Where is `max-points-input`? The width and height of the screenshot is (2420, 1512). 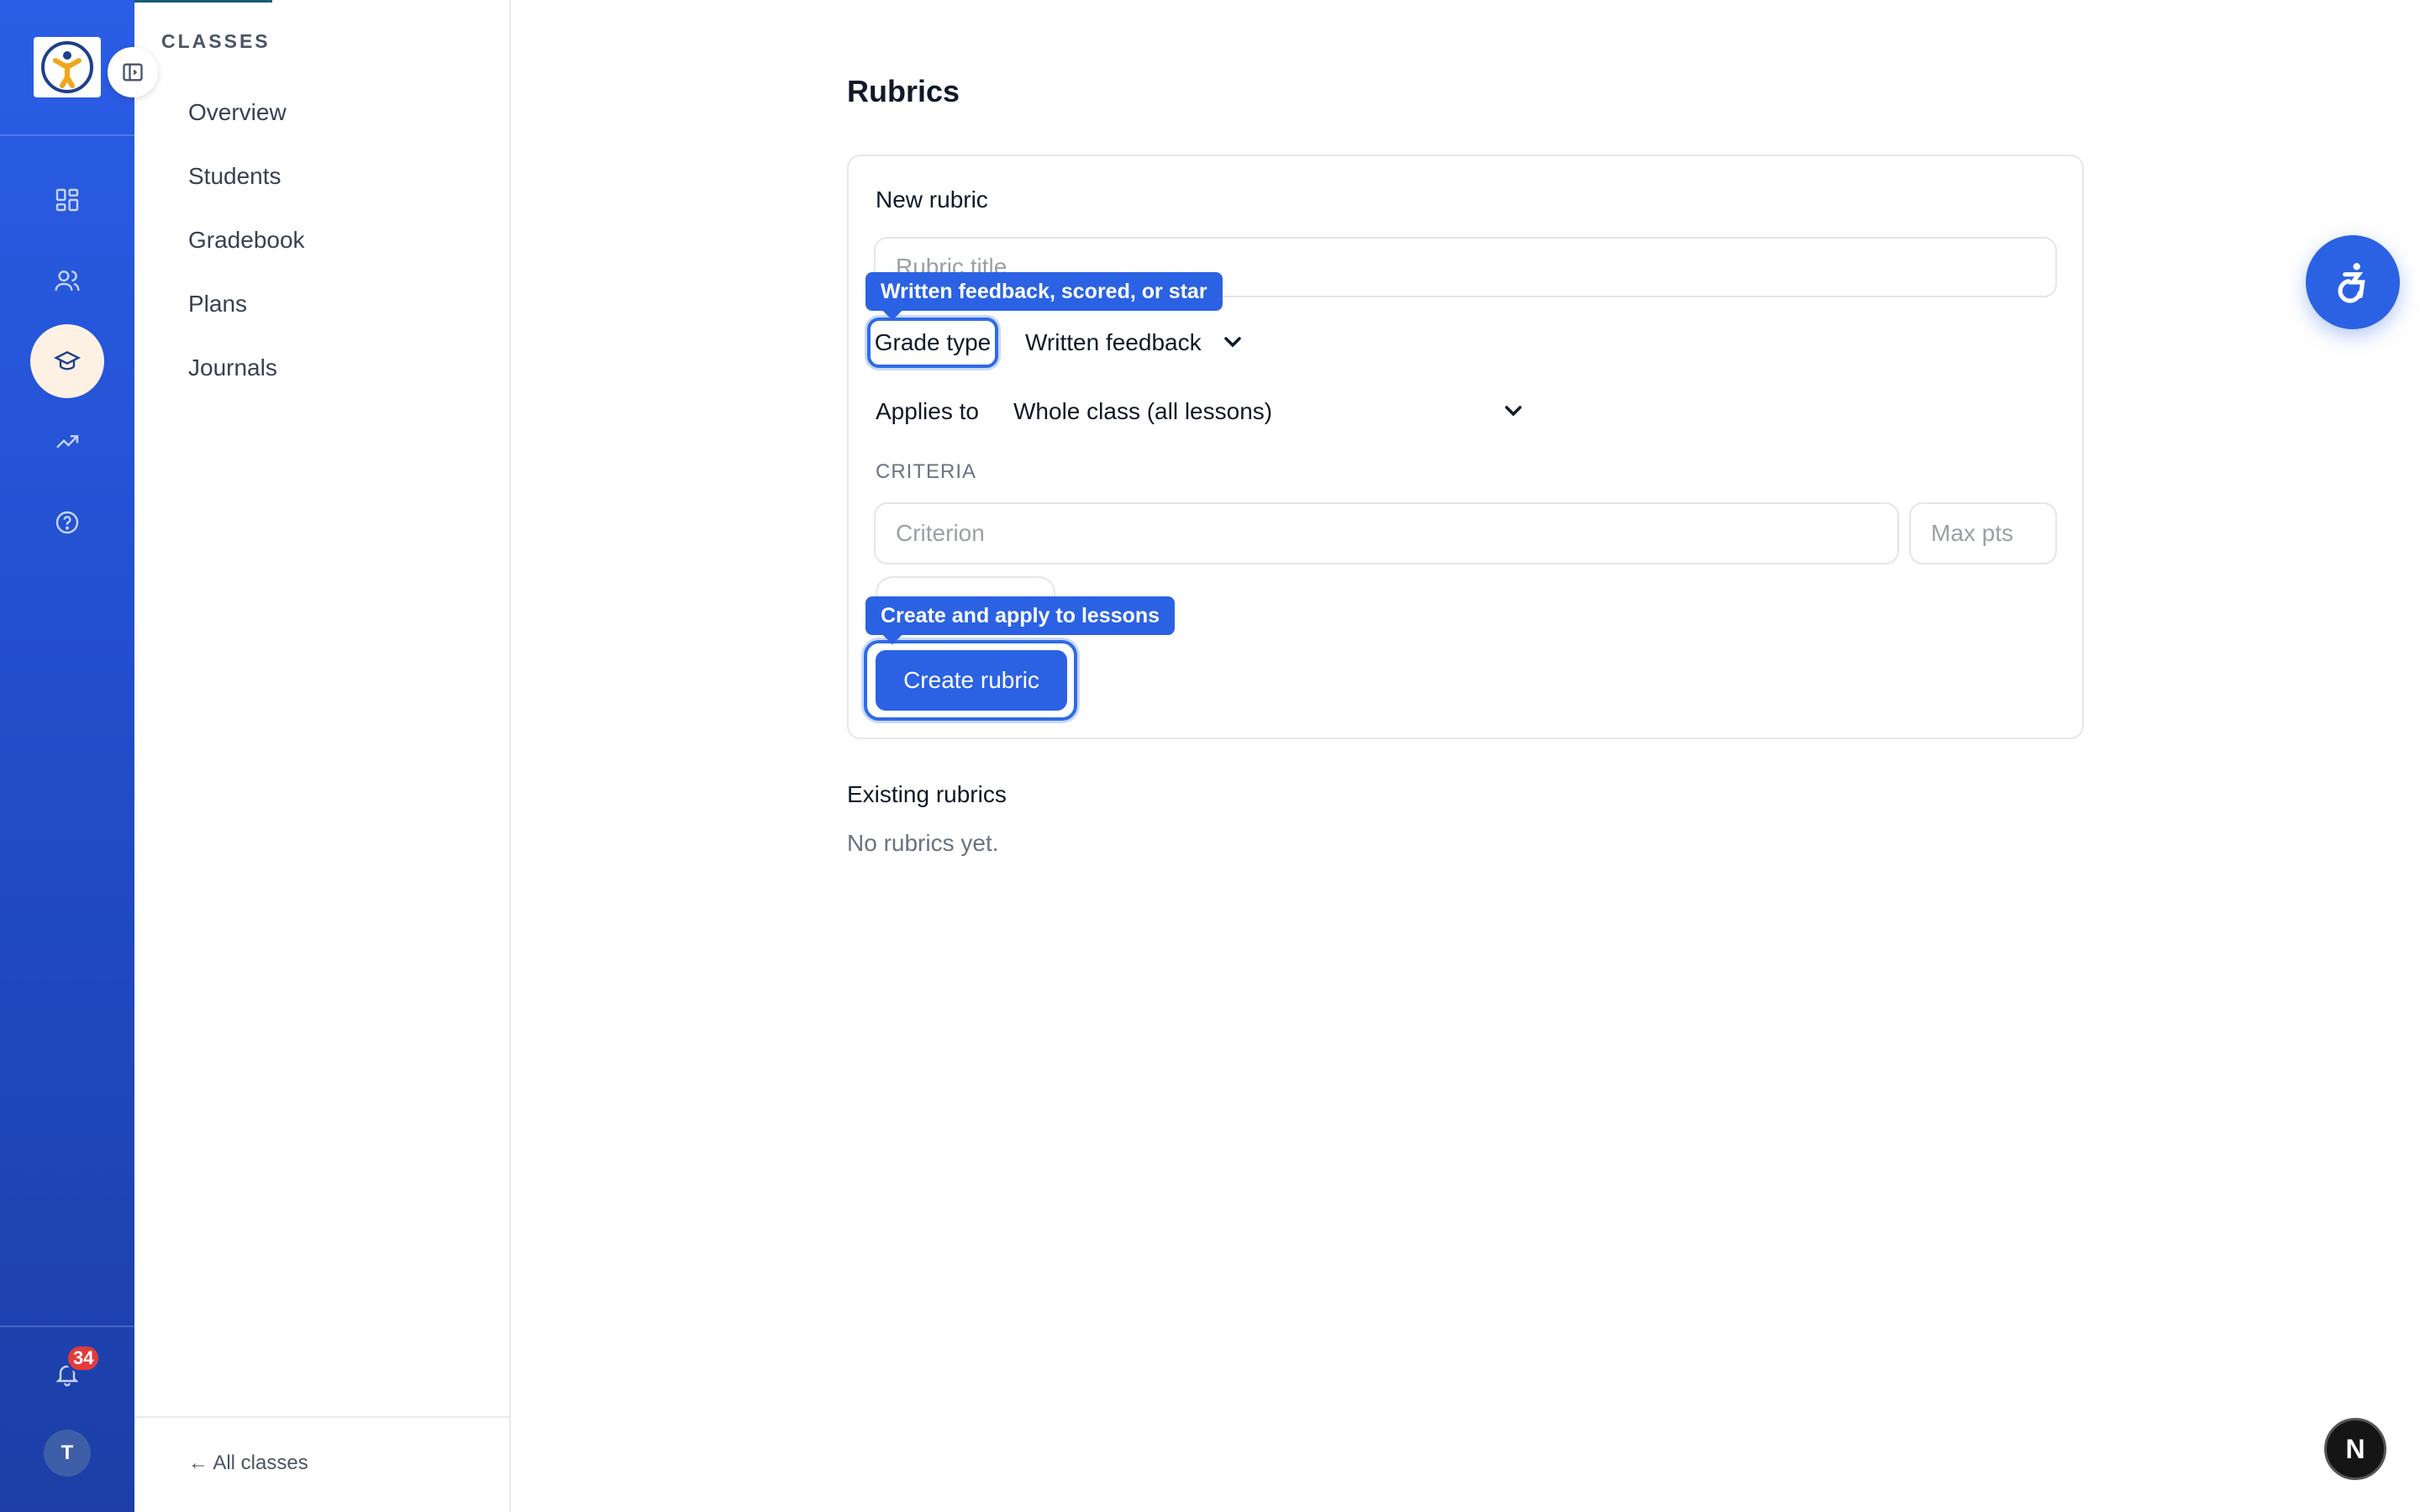
max-points-input is located at coordinates (1983, 533).